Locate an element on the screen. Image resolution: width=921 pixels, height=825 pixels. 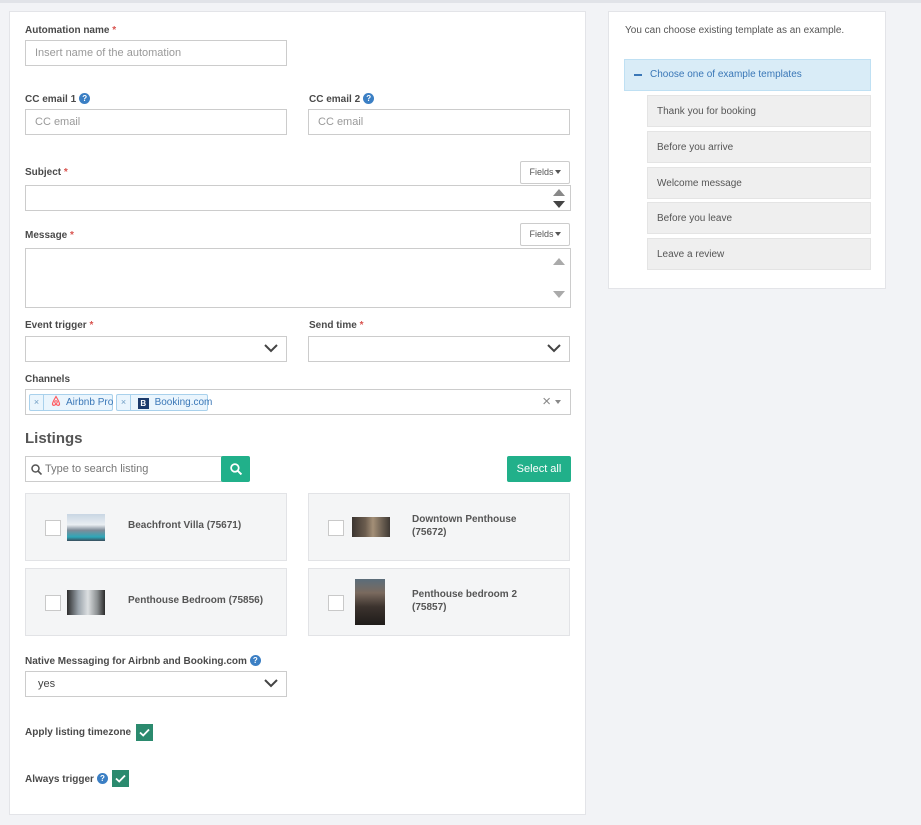
apply-timezone-label: Apply listing timezone is located at coordinates (78, 732).